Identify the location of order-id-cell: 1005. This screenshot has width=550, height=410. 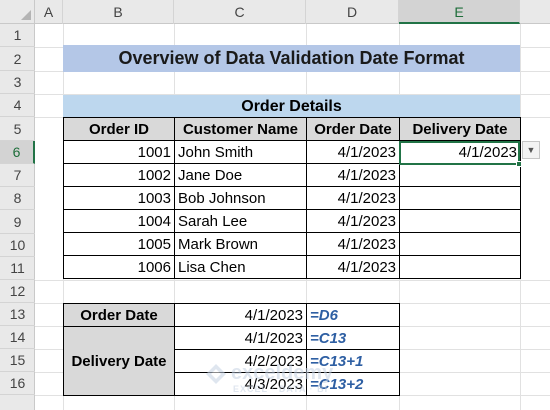
(119, 244).